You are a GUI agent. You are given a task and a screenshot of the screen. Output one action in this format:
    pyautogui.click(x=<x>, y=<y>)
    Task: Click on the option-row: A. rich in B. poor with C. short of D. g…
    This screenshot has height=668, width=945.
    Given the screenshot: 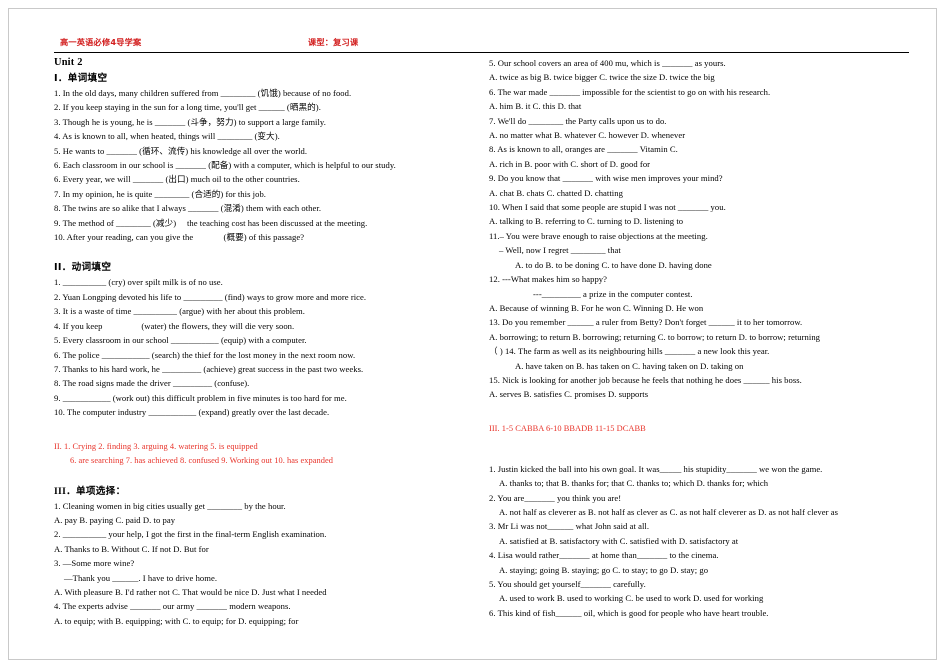 What is the action you would take?
    pyautogui.click(x=570, y=163)
    